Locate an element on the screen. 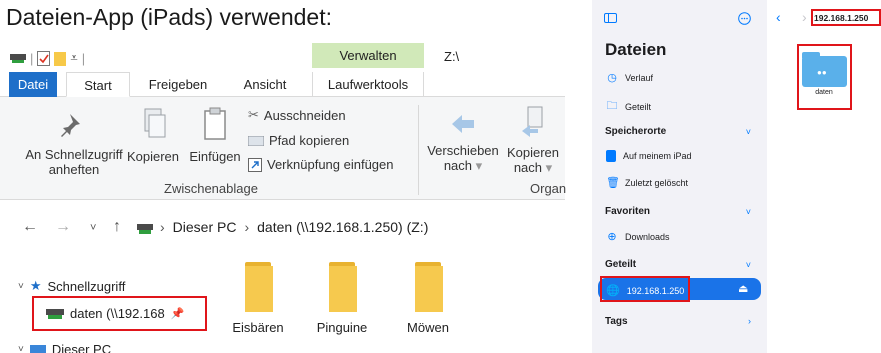  quick-access-label: Schnellzugriff is located at coordinates (86, 286).